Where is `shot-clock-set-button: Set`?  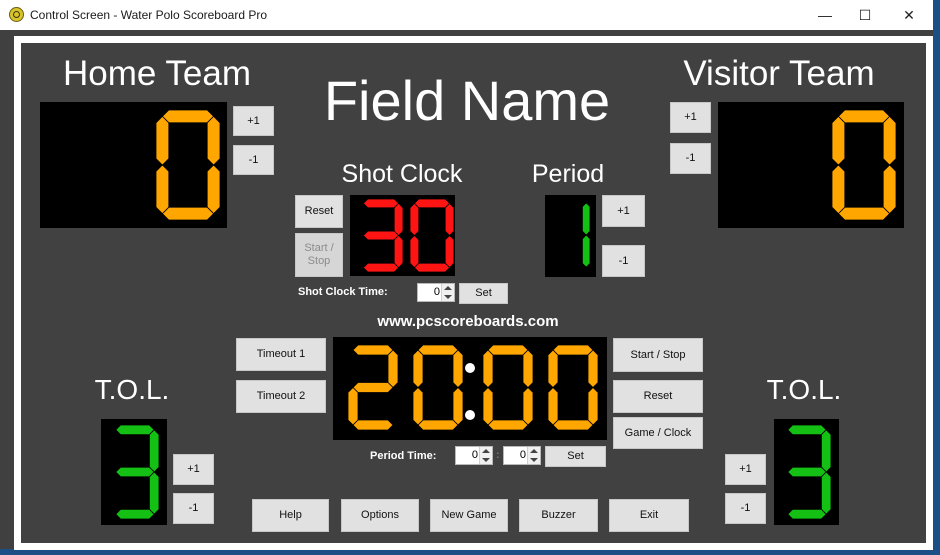
shot-clock-set-button: Set is located at coordinates (483, 293).